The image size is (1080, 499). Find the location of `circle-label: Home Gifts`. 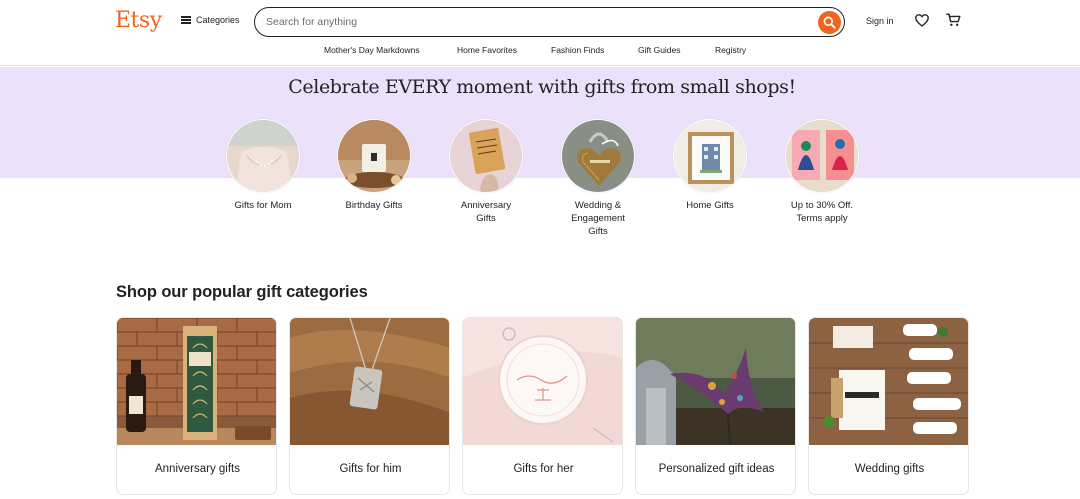

circle-label: Home Gifts is located at coordinates (710, 205).